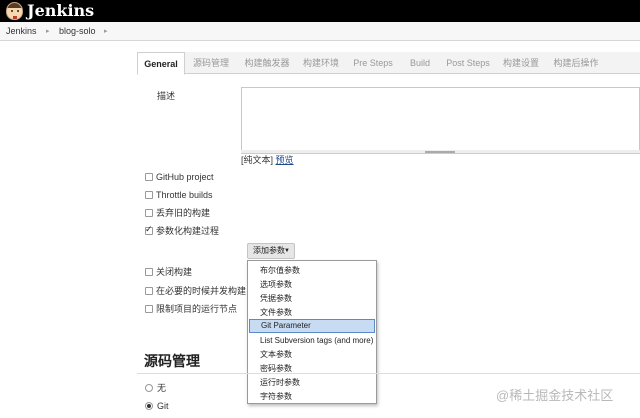 The width and height of the screenshot is (640, 418). Describe the element at coordinates (312, 285) in the screenshot. I see `dropdown-item-choice-param: 选项参数` at that location.